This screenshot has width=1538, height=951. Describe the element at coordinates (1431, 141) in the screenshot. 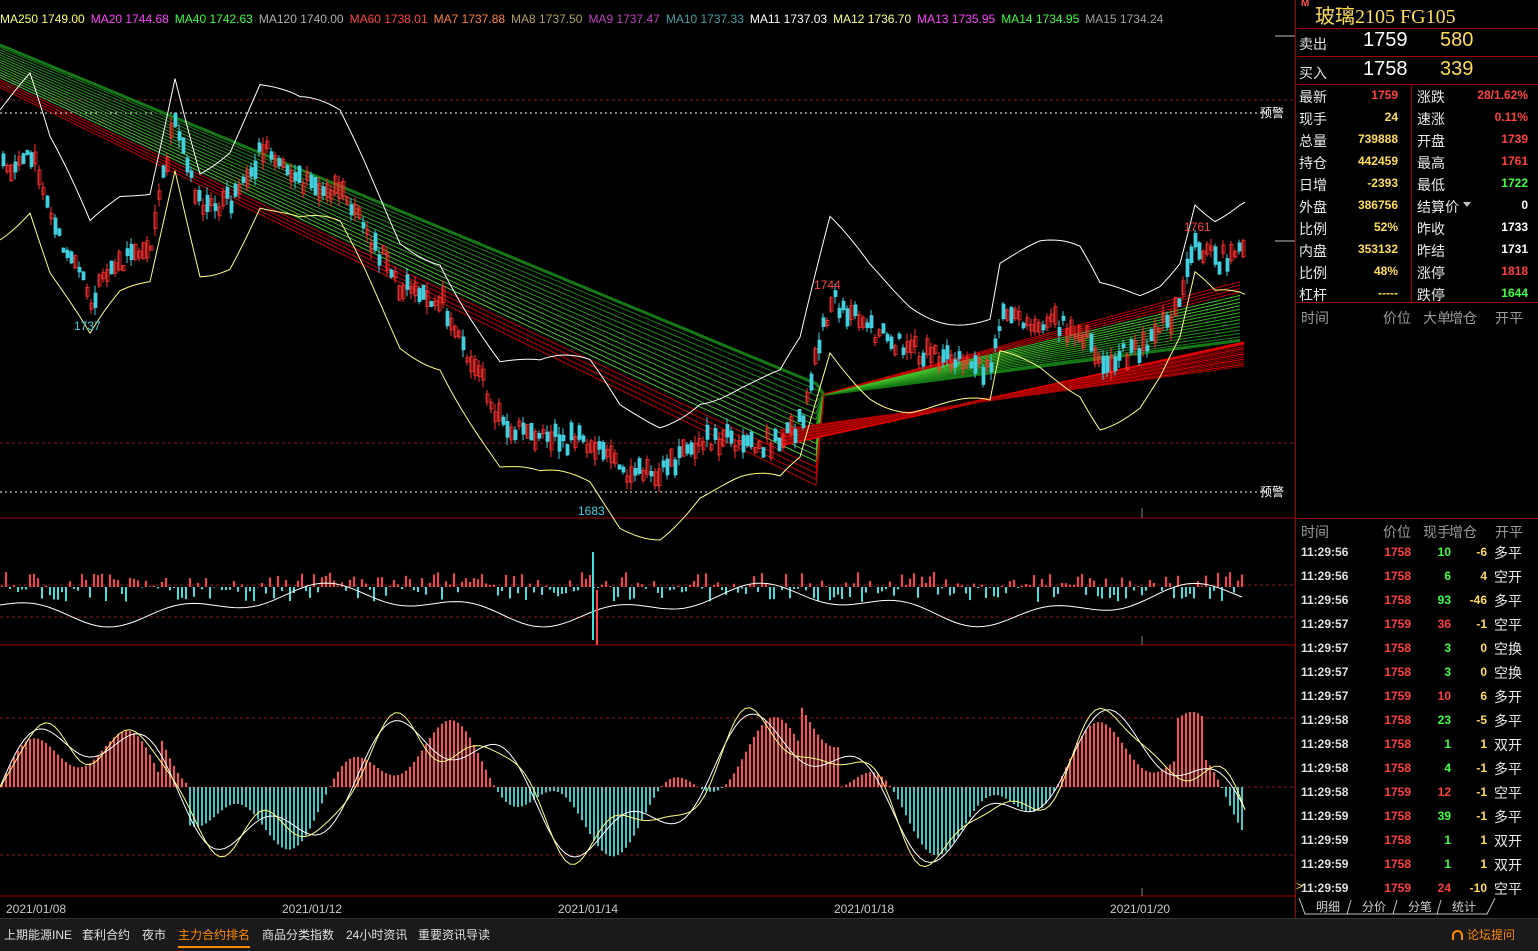

I see `quote-label: 开盘` at that location.